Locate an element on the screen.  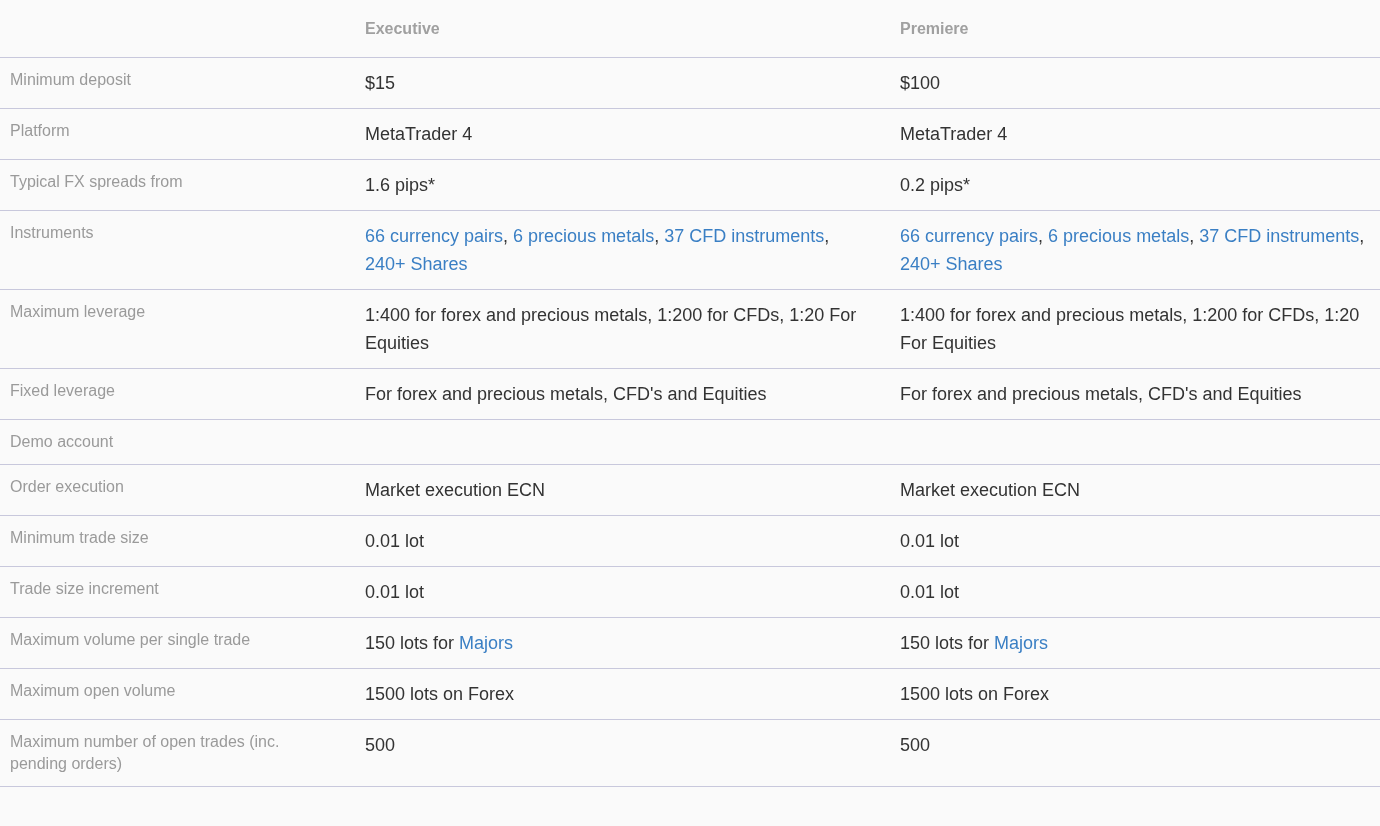
row-label: Demo account is located at coordinates (62, 442).